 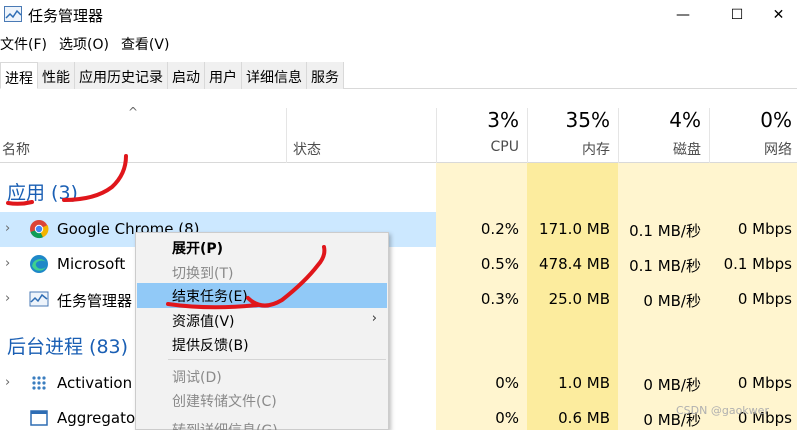 What do you see at coordinates (398, 299) in the screenshot?
I see `process-row: › 任务管理器 0.3% 25.0 MB 0 MB/秒 0 Mbps` at bounding box center [398, 299].